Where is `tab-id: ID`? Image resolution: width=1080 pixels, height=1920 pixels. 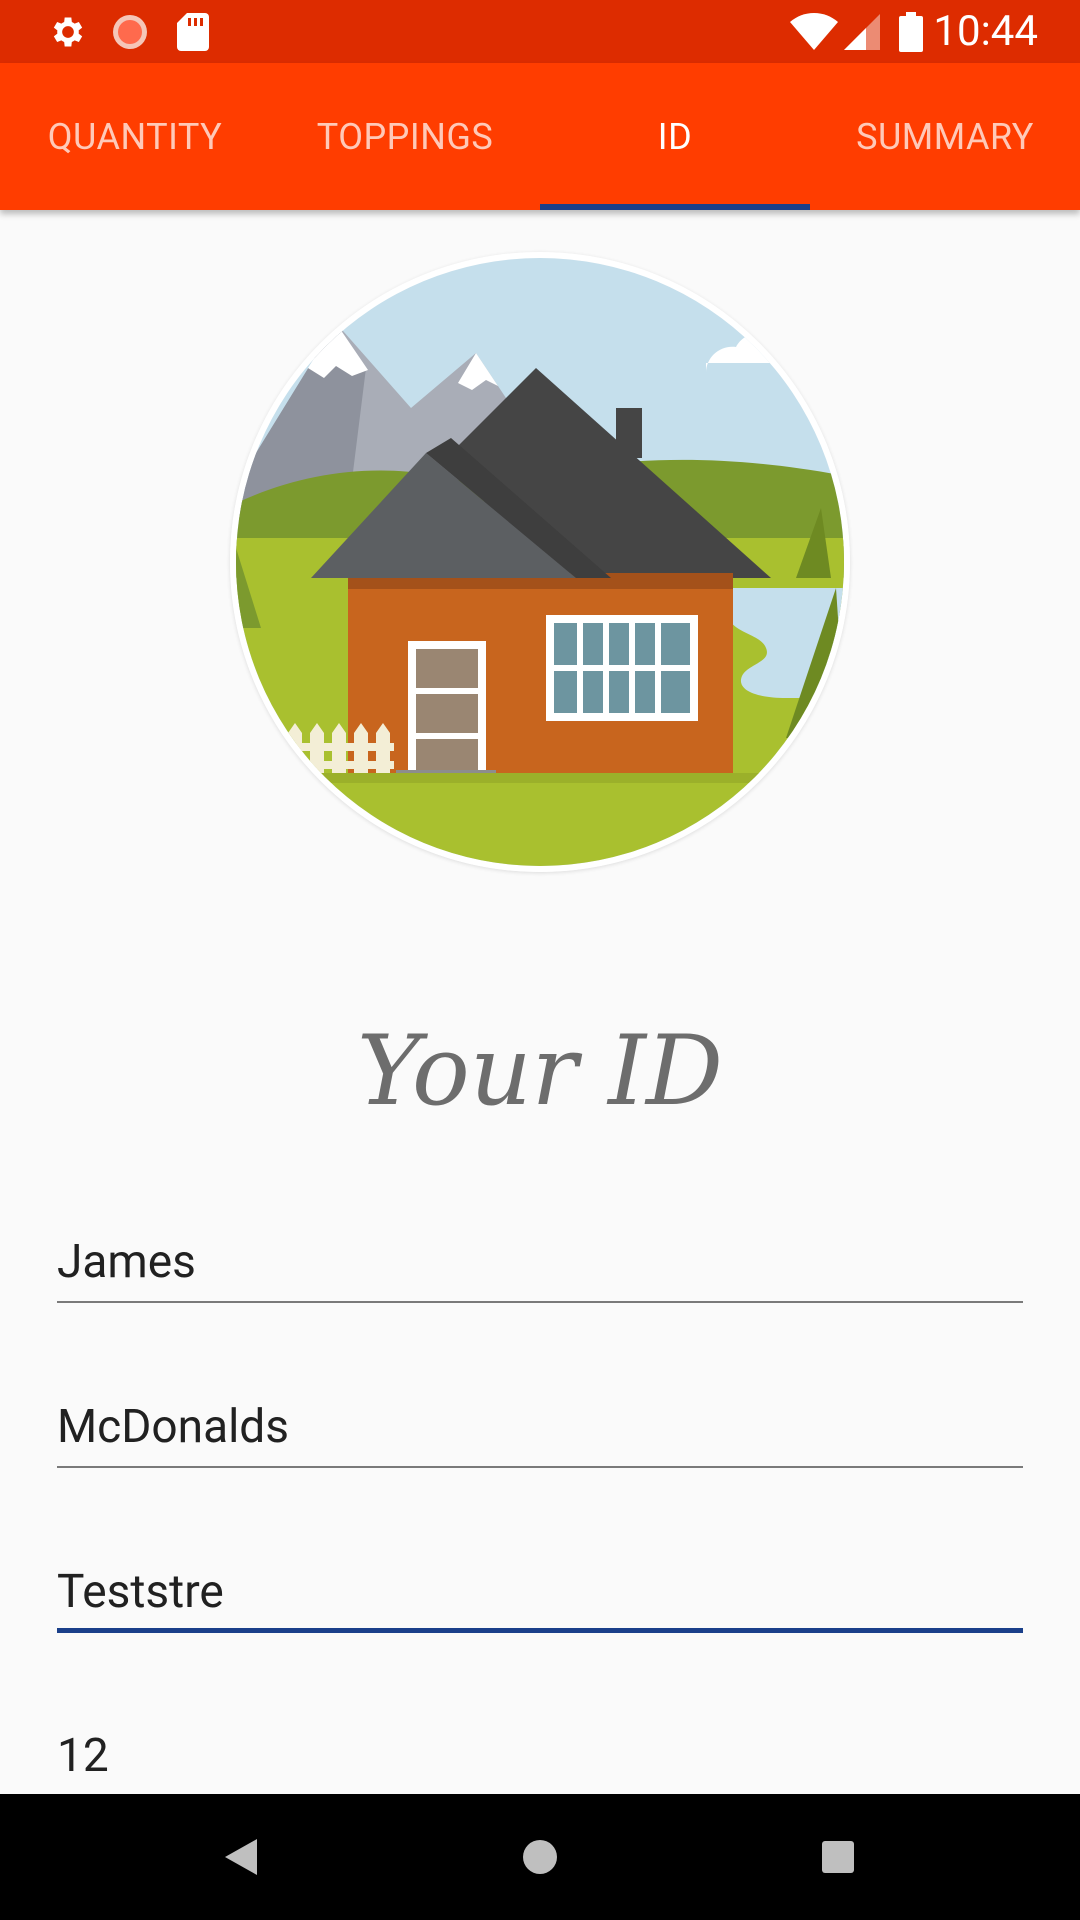
tab-id: ID is located at coordinates (675, 136).